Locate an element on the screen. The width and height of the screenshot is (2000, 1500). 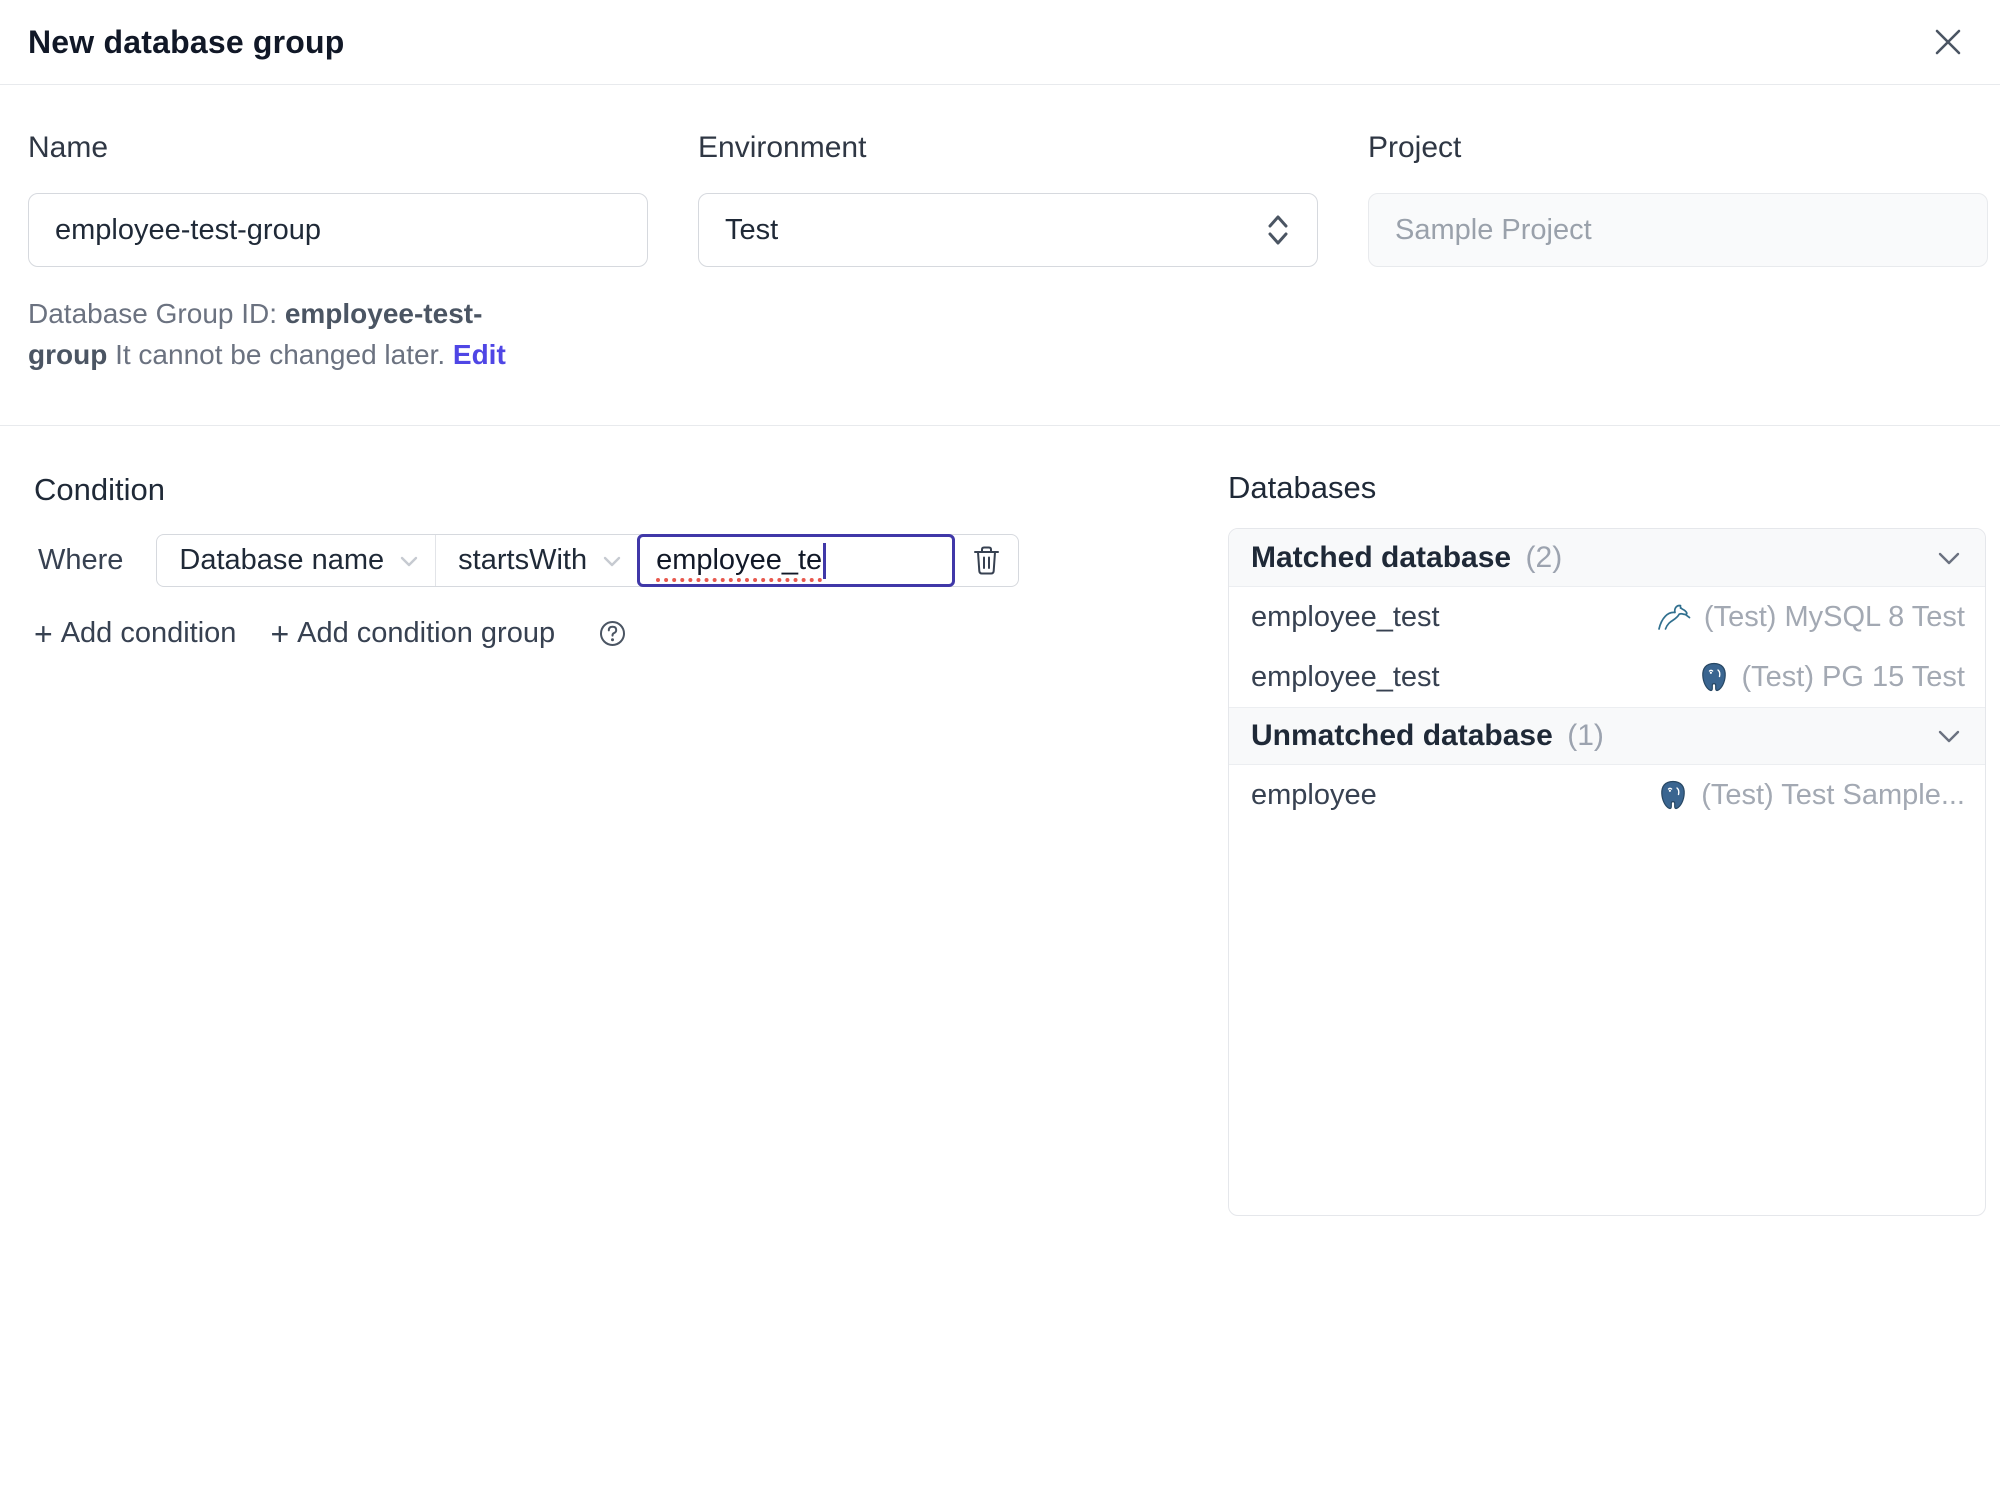
question-circle-icon is located at coordinates (613, 633).